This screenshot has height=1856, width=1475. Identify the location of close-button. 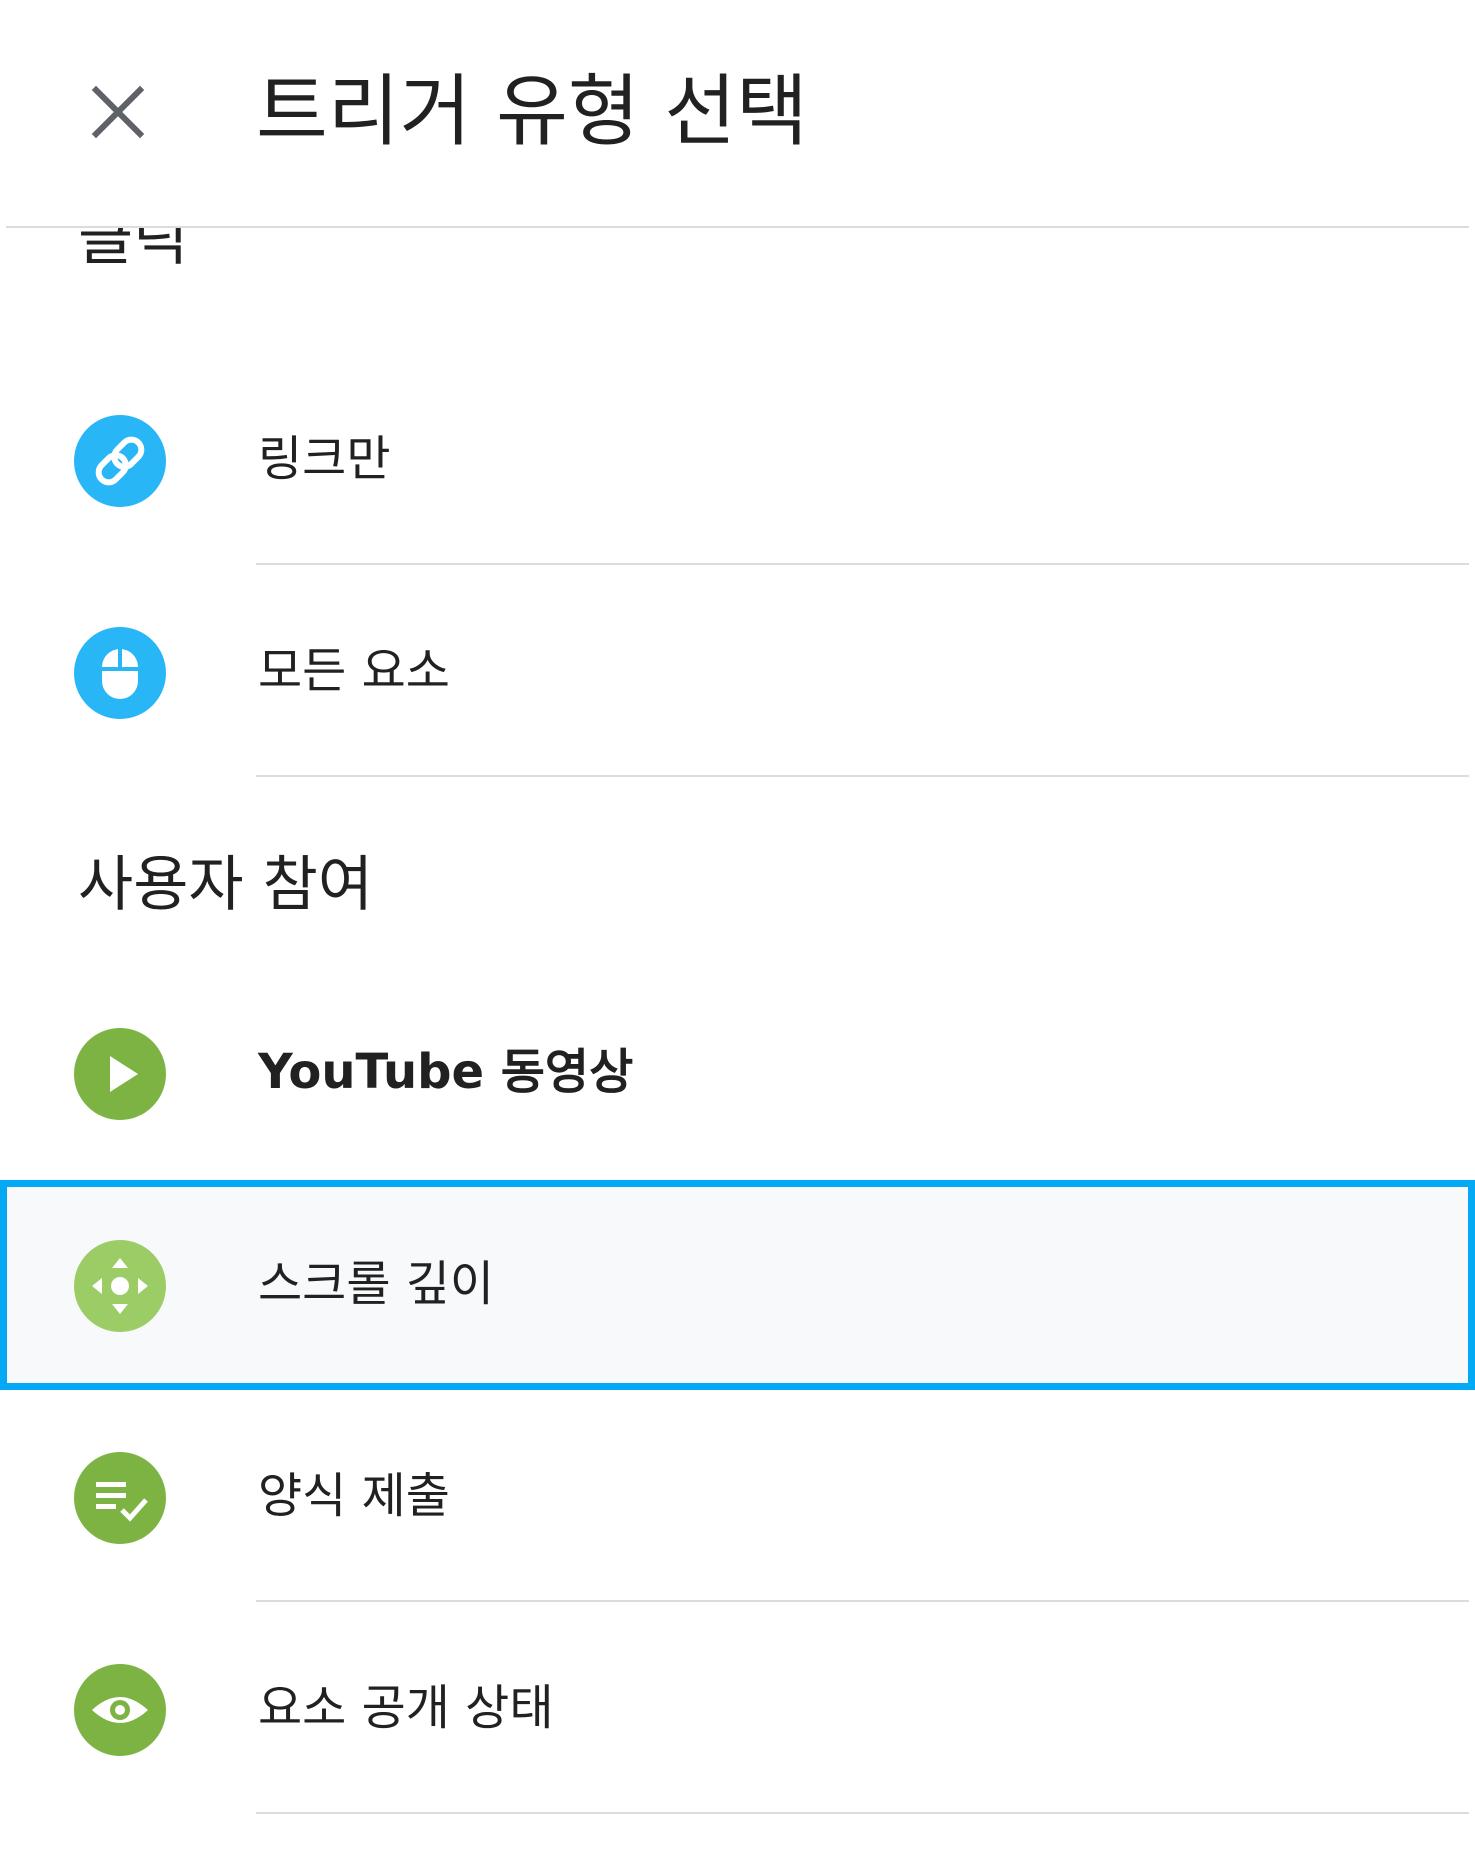
(118, 112).